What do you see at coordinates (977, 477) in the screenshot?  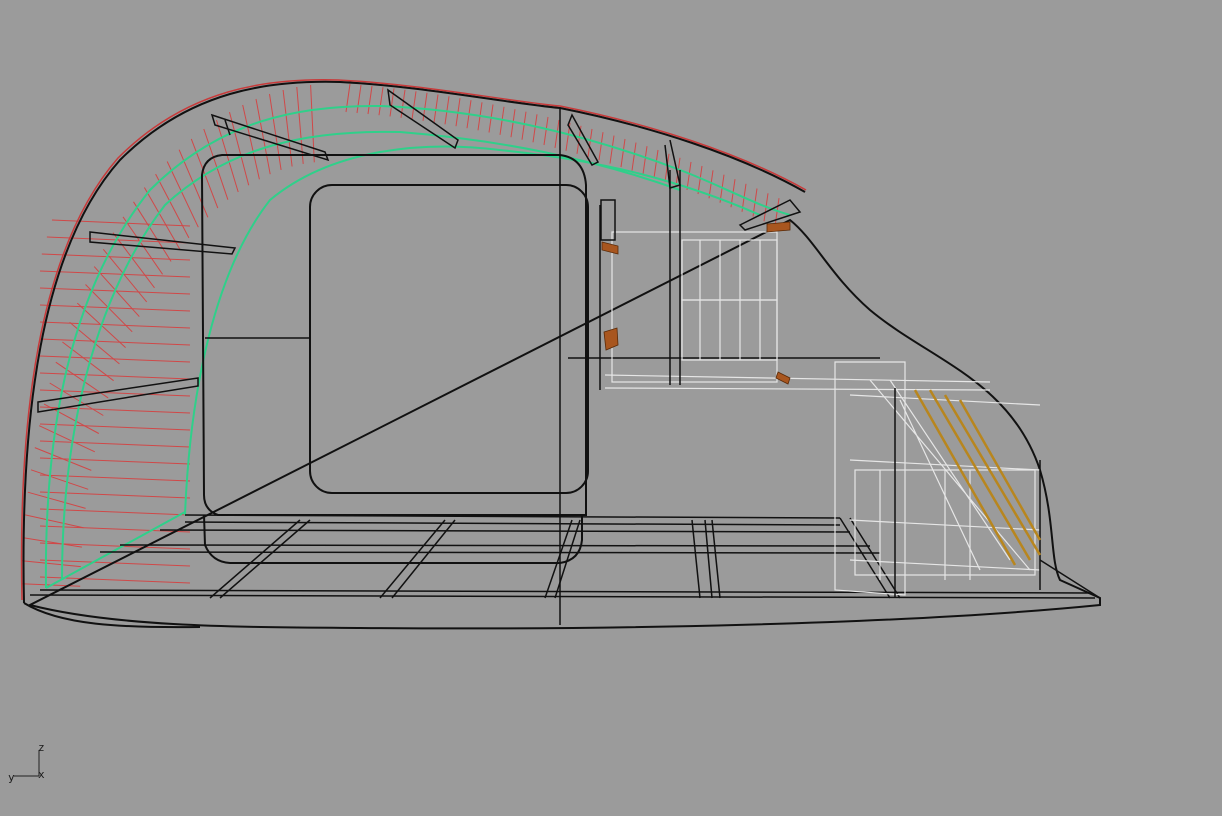 I see `hatch-slats` at bounding box center [977, 477].